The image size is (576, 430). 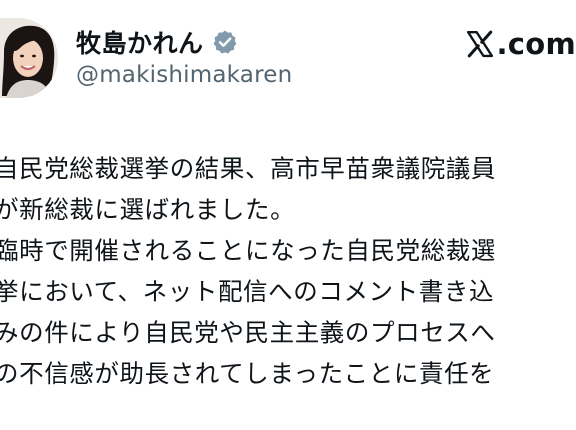 I want to click on post-text-line: 自民党総裁選挙の結果、高市早苗衆議院議員, so click(x=248, y=168).